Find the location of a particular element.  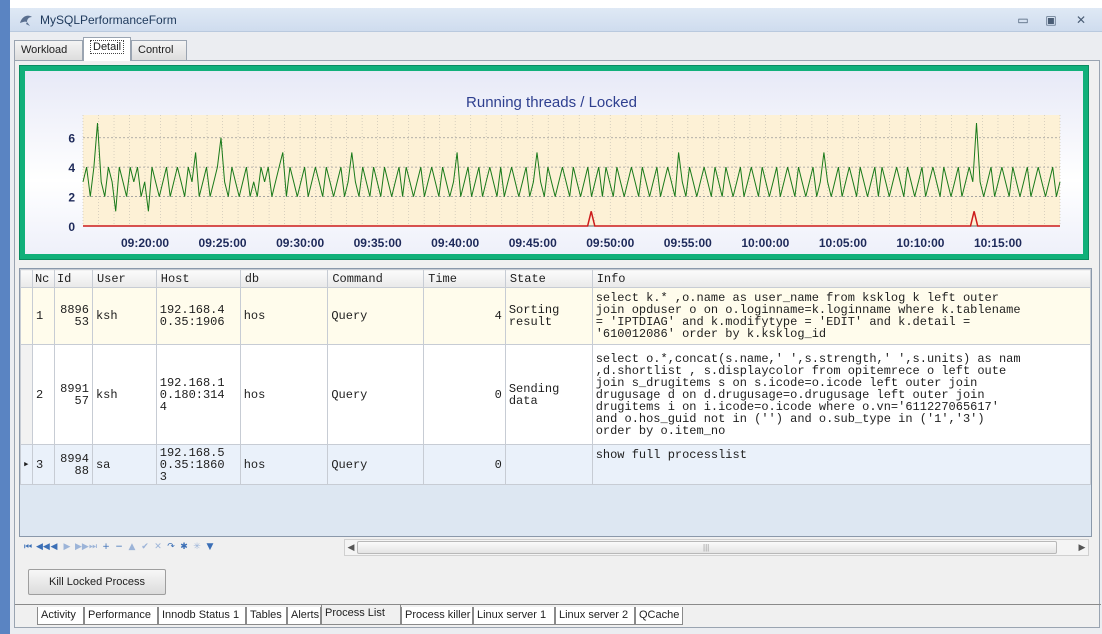

kill-locked-process-button: Kill Locked Process is located at coordinates (97, 582).